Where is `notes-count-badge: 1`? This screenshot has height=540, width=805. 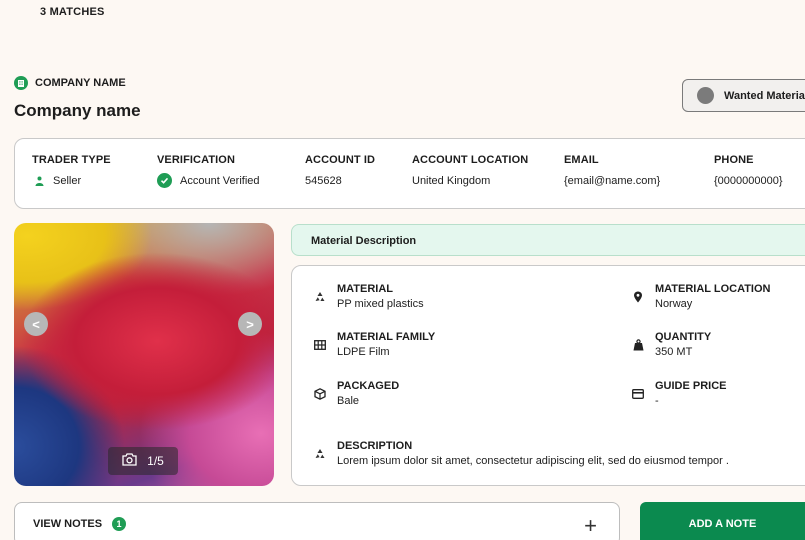
notes-count-badge: 1 is located at coordinates (119, 524).